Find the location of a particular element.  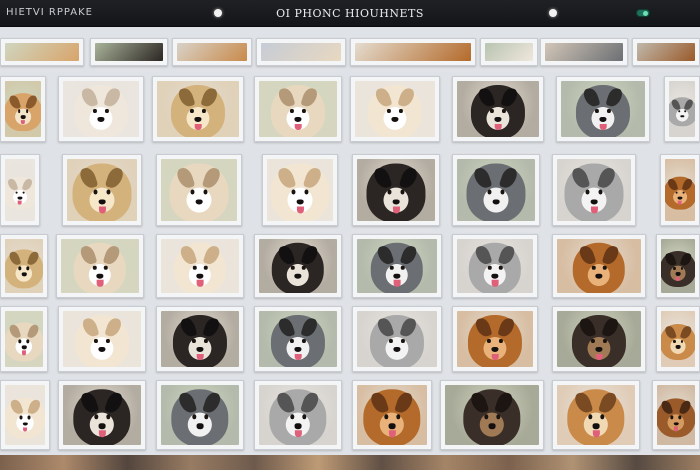

partial-row-strip is located at coordinates (350, 462).